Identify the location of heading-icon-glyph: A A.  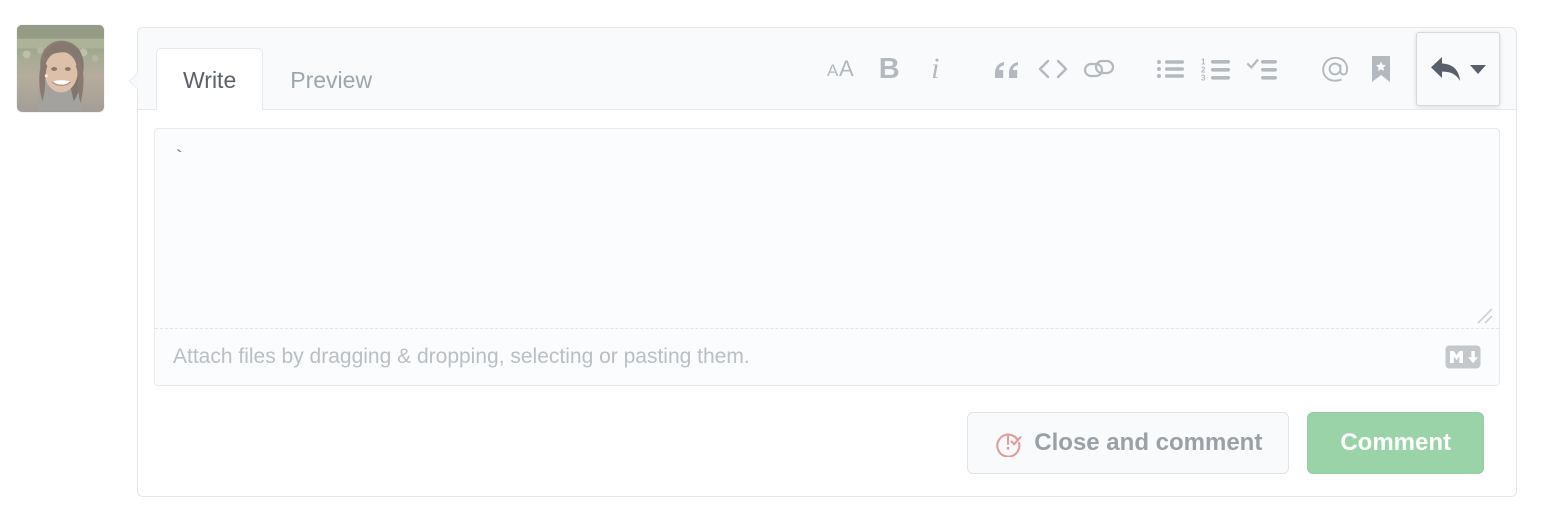
(840, 68).